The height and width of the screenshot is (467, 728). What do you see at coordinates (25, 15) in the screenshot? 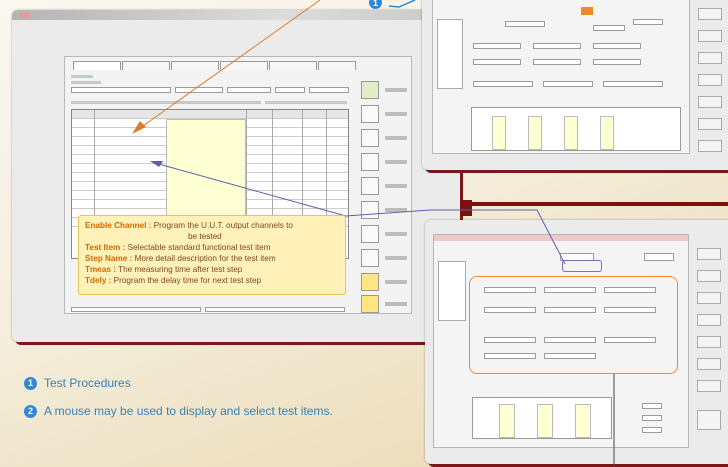
I see `window-icon` at bounding box center [25, 15].